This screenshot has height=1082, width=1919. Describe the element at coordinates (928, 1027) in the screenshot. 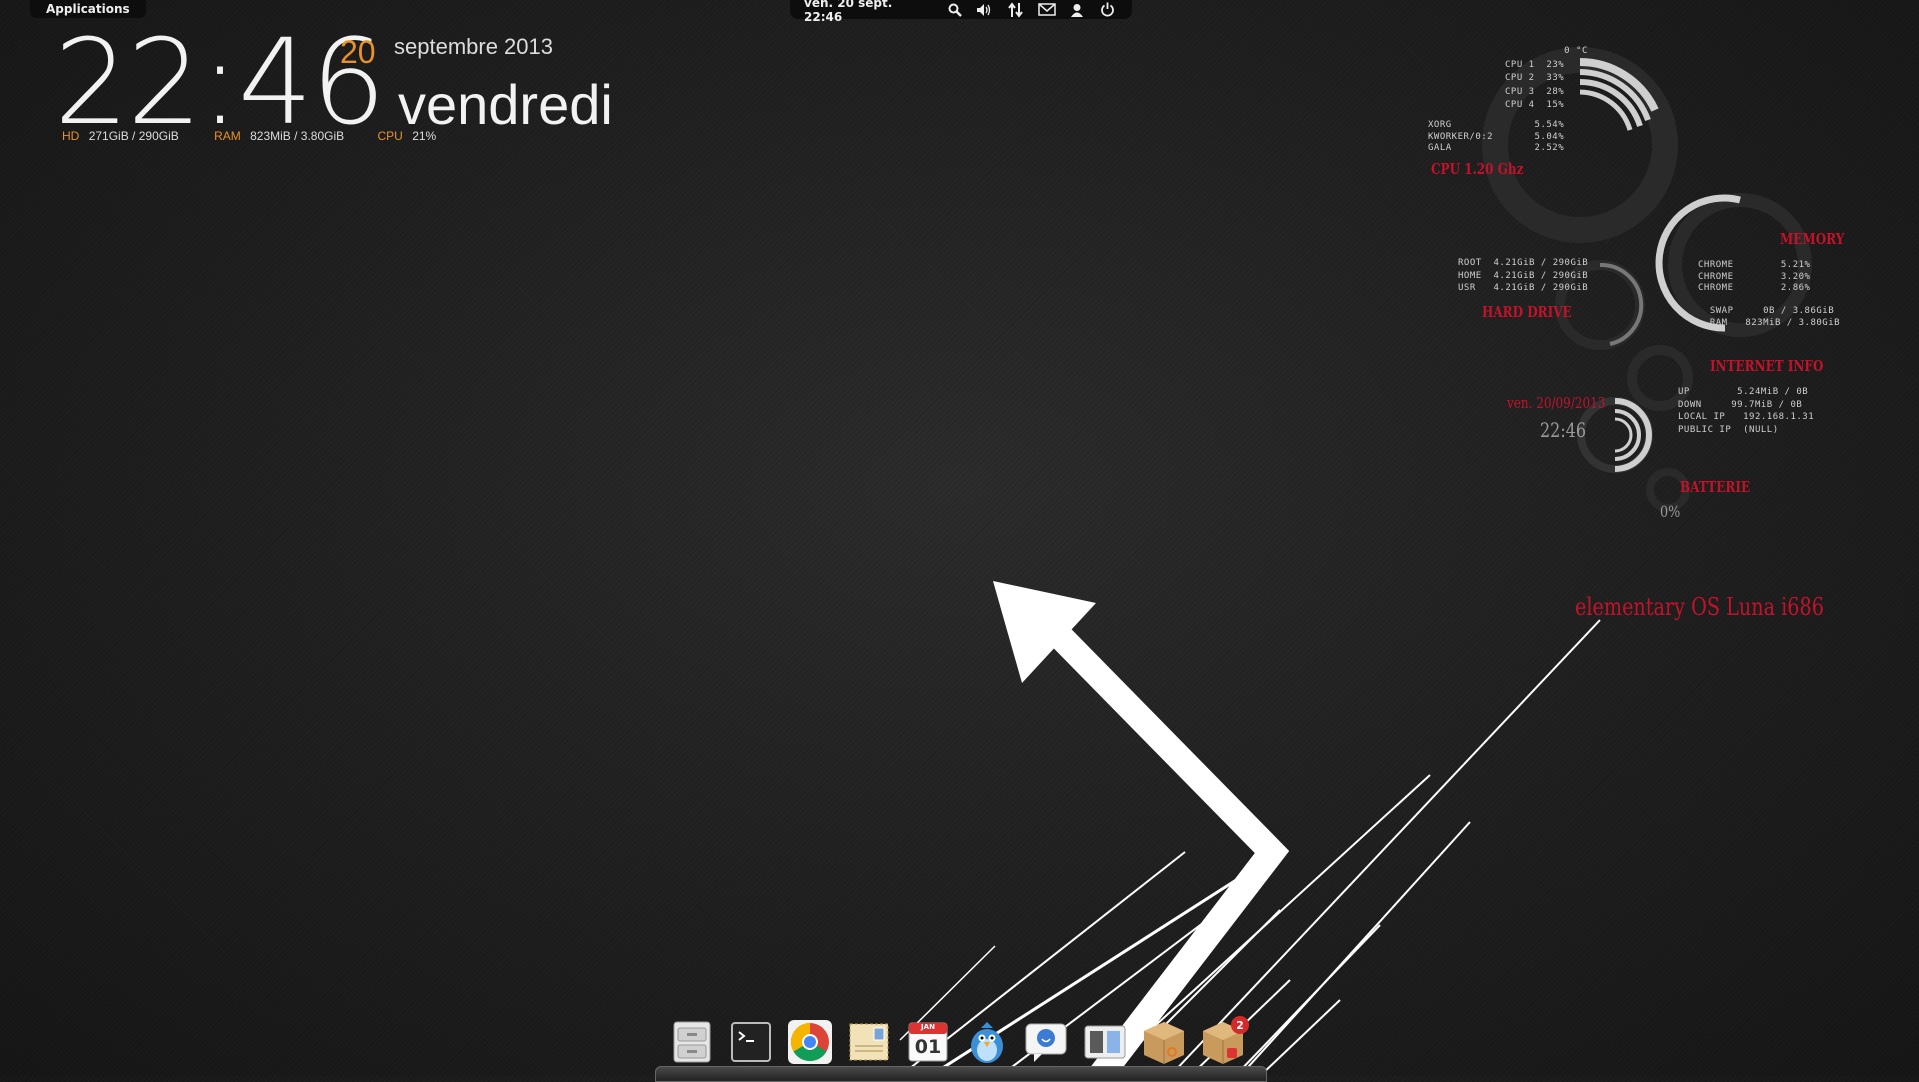

I see `calendar-month-label: JAN` at that location.